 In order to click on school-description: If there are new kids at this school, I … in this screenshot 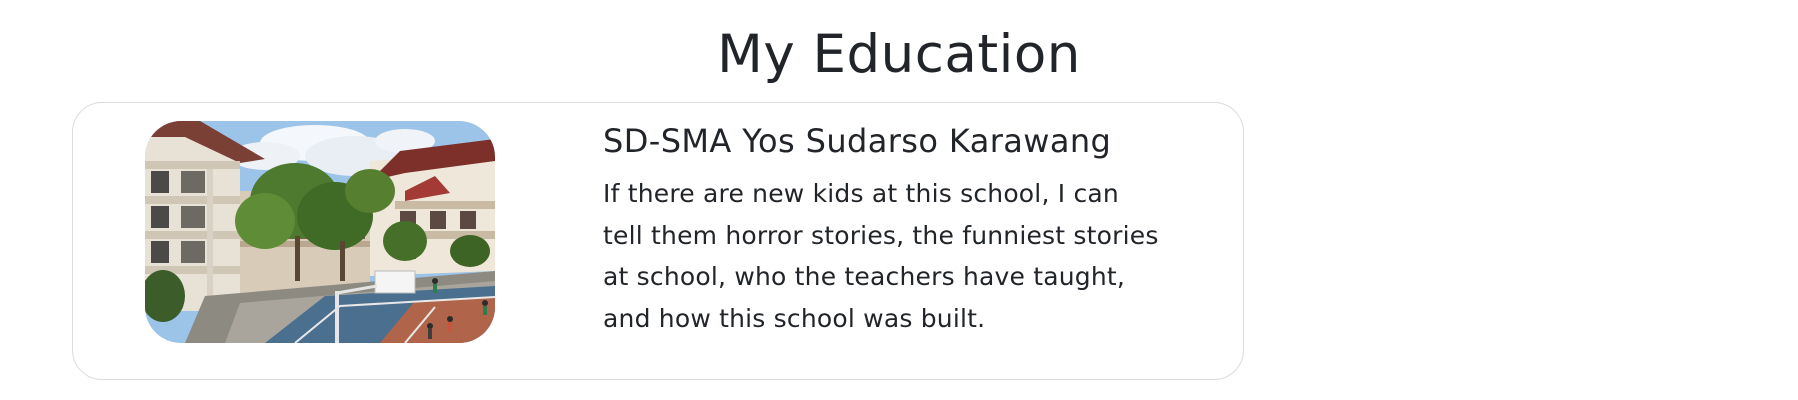, I will do `click(881, 256)`.